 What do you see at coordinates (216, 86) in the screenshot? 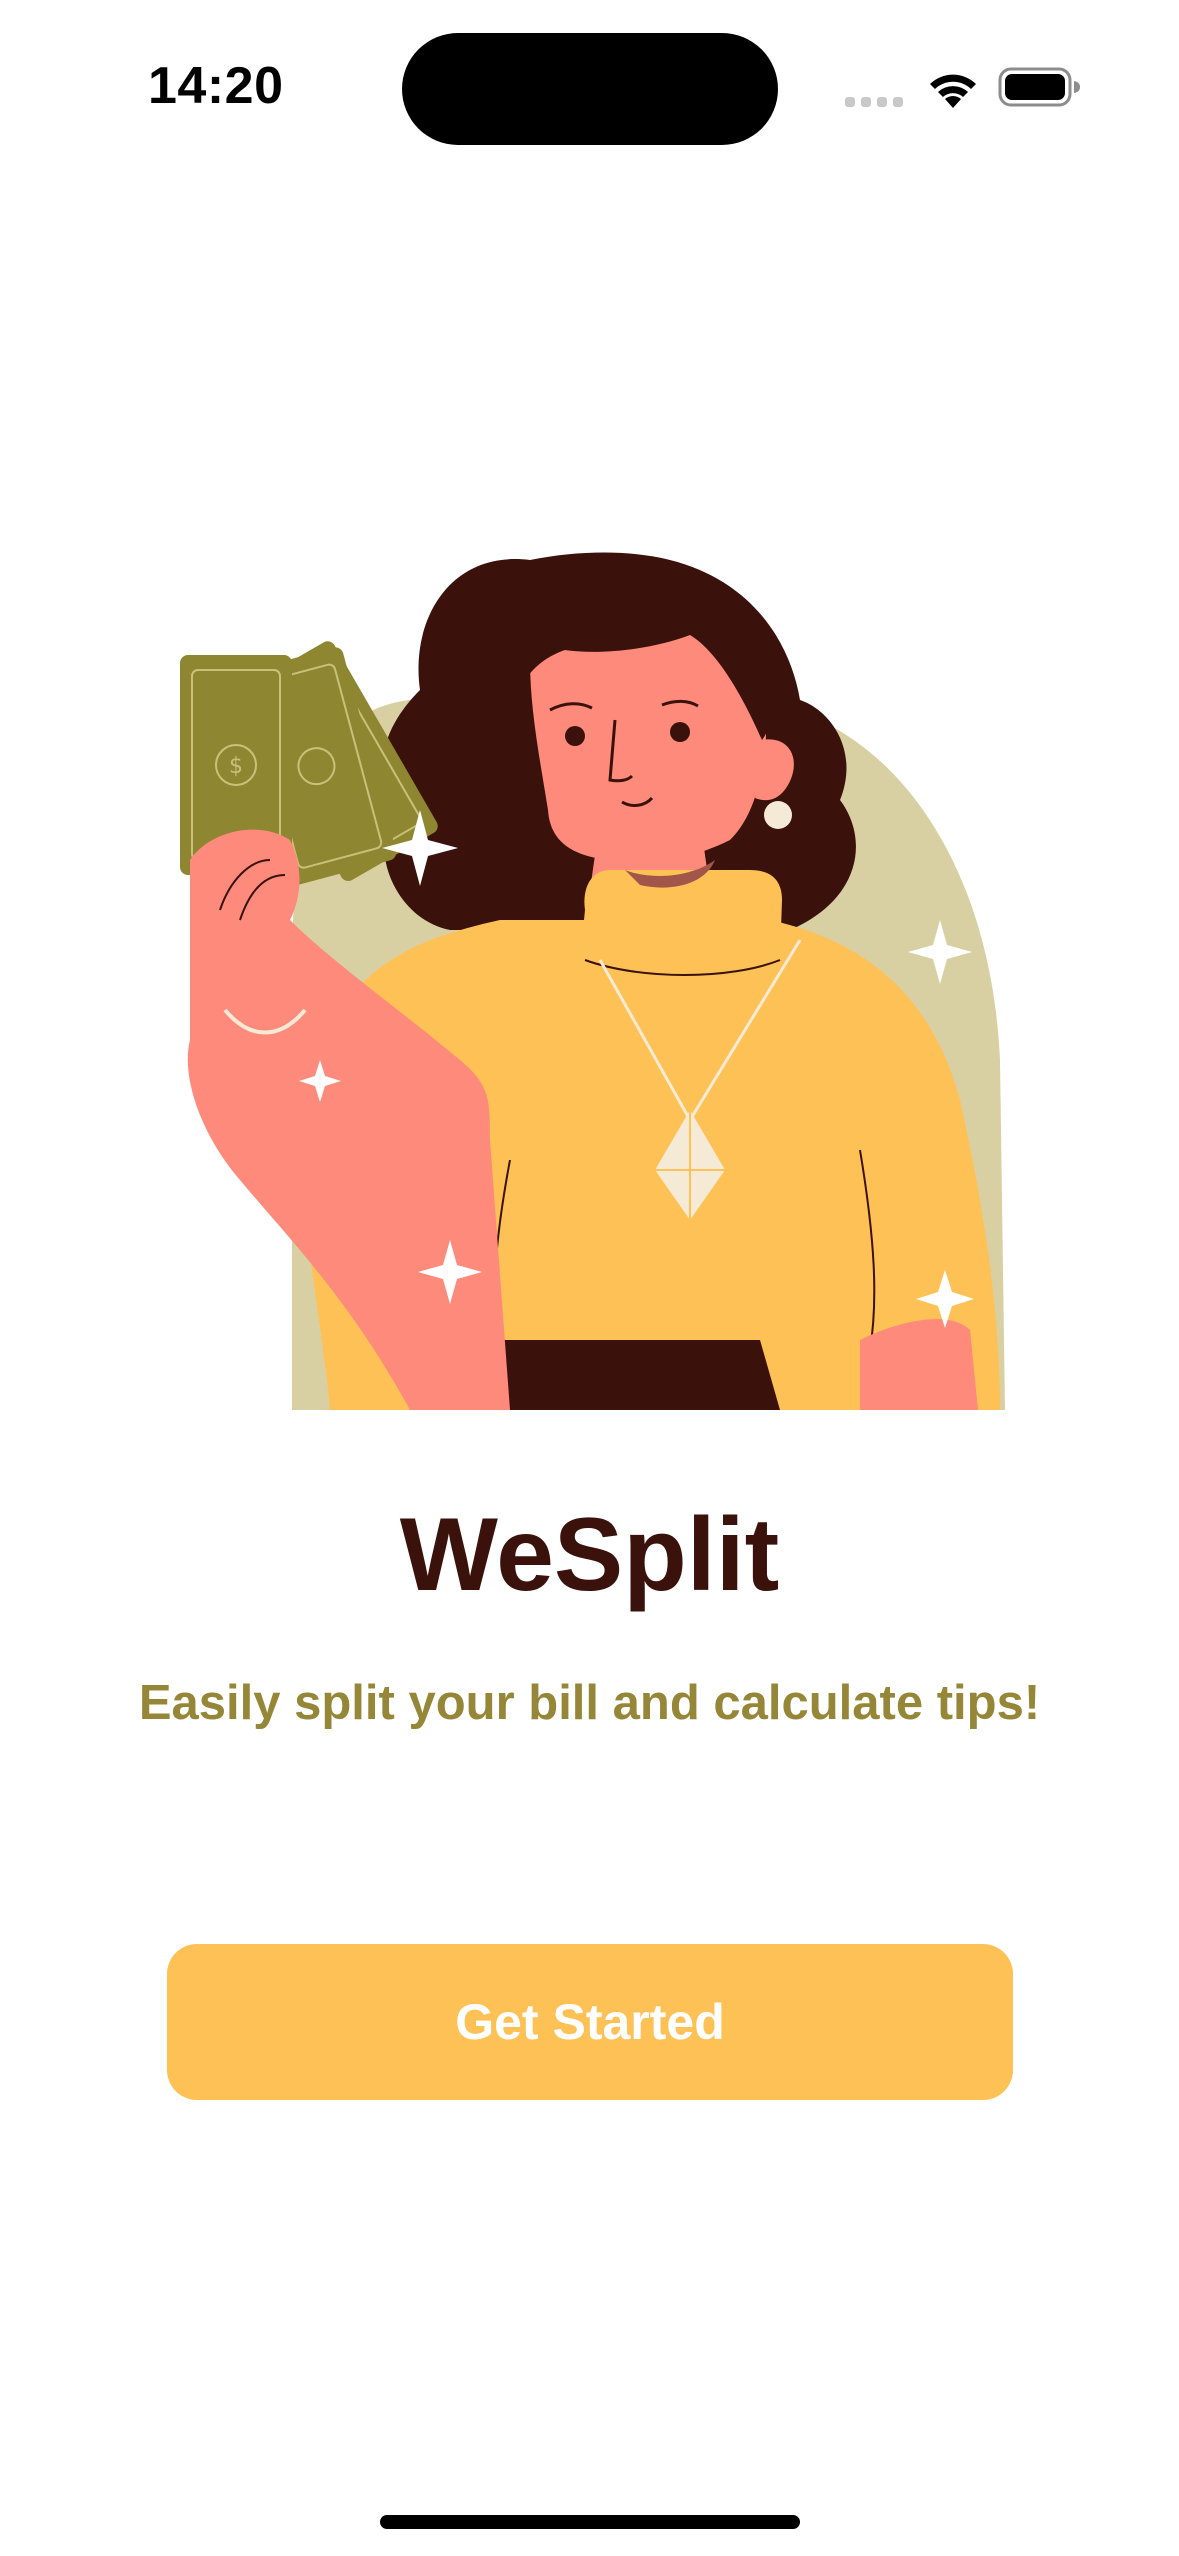
I see `status-bar-time: 14:20` at bounding box center [216, 86].